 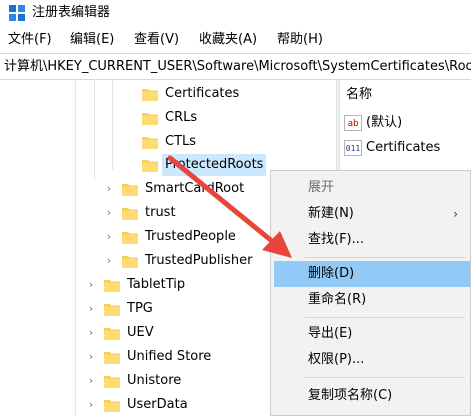 What do you see at coordinates (384, 122) in the screenshot?
I see `value-name: (默认)` at bounding box center [384, 122].